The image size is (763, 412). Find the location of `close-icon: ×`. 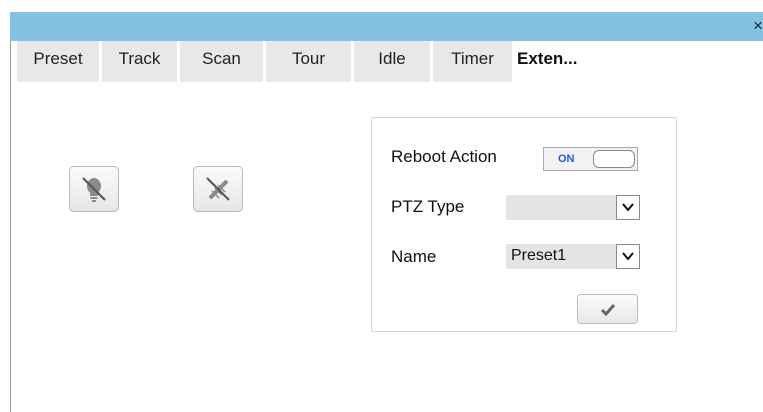

close-icon: × is located at coordinates (758, 26).